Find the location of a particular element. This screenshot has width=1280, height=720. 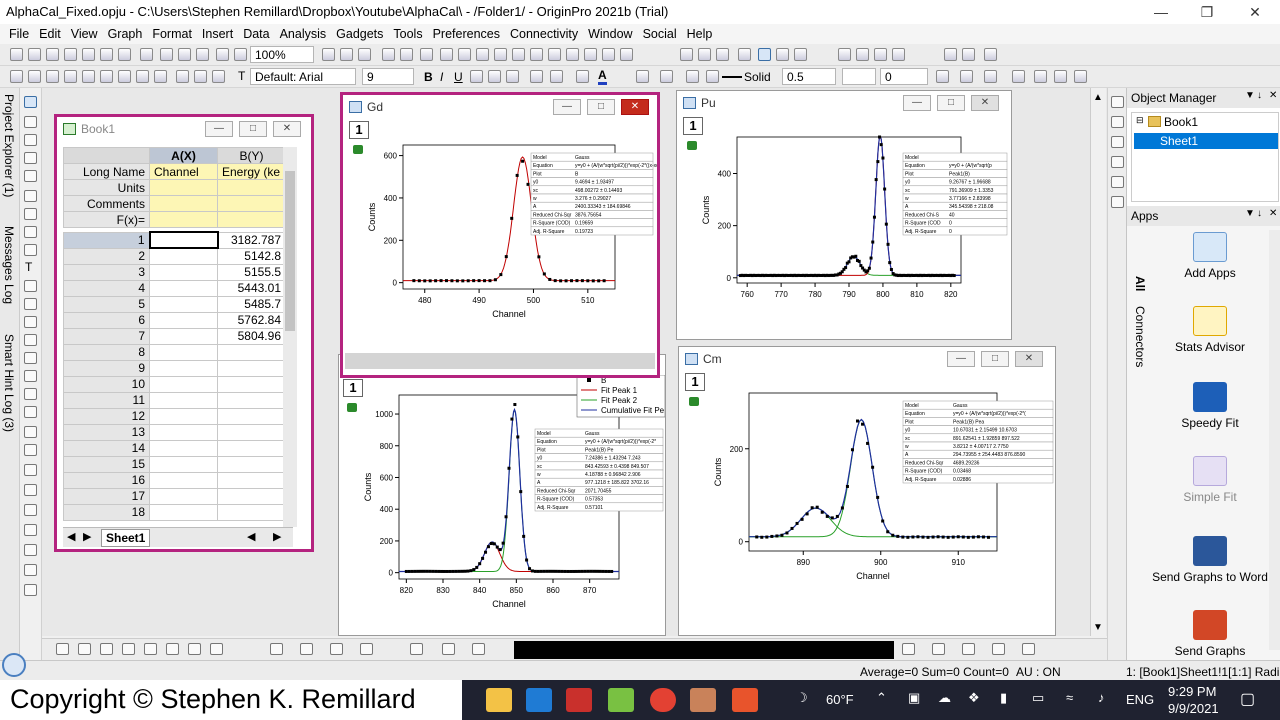

new-notes-icon is located at coordinates (124, 54).